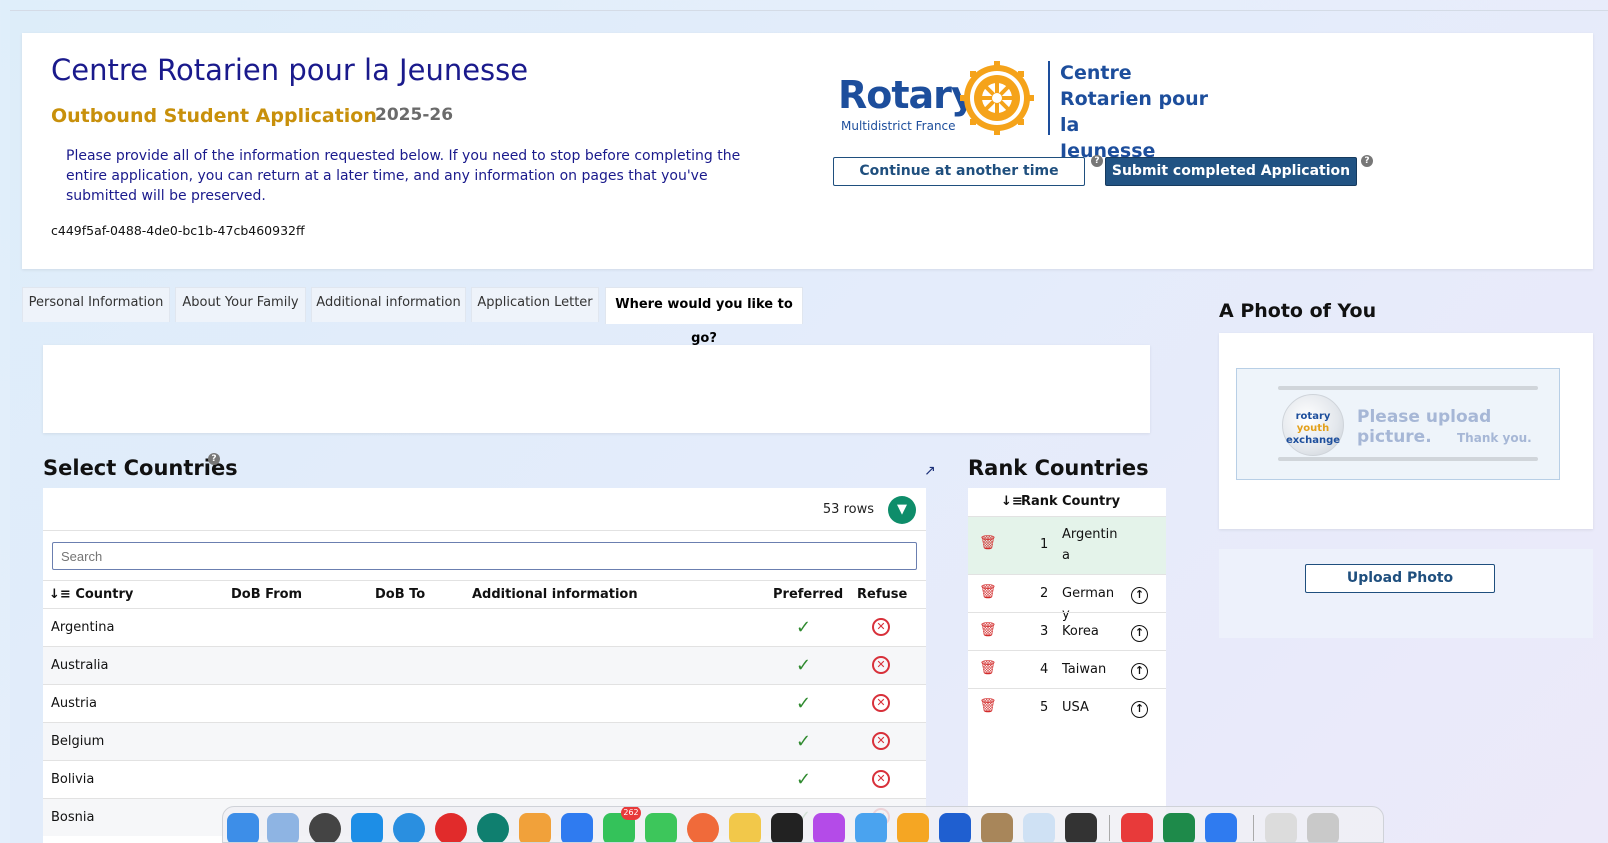  I want to click on rank-row: 🗑 1 Argentina, so click(1067, 545).